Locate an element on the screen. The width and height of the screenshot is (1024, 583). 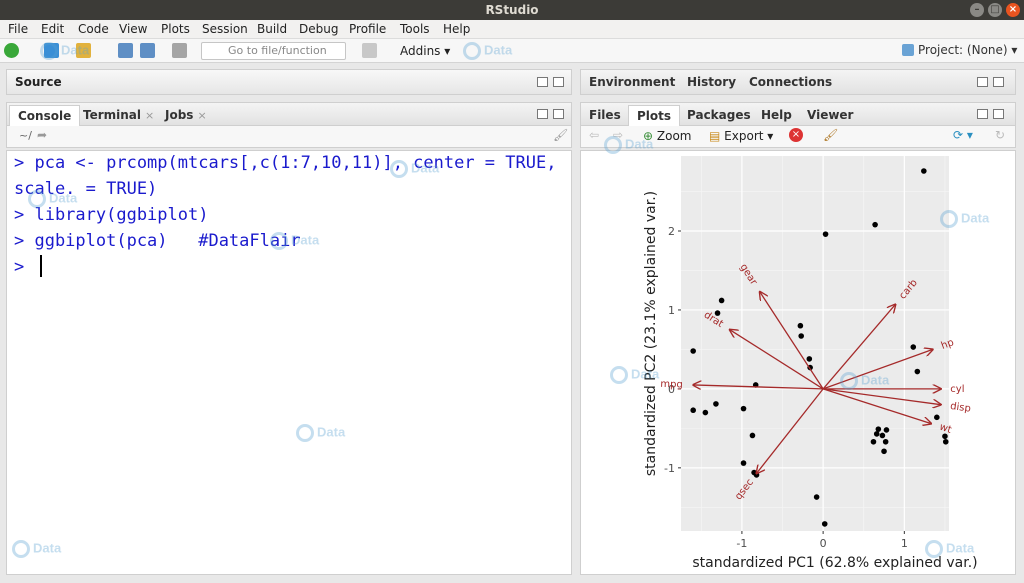
publish-icon: ⟳ ▾ is located at coordinates (963, 135).